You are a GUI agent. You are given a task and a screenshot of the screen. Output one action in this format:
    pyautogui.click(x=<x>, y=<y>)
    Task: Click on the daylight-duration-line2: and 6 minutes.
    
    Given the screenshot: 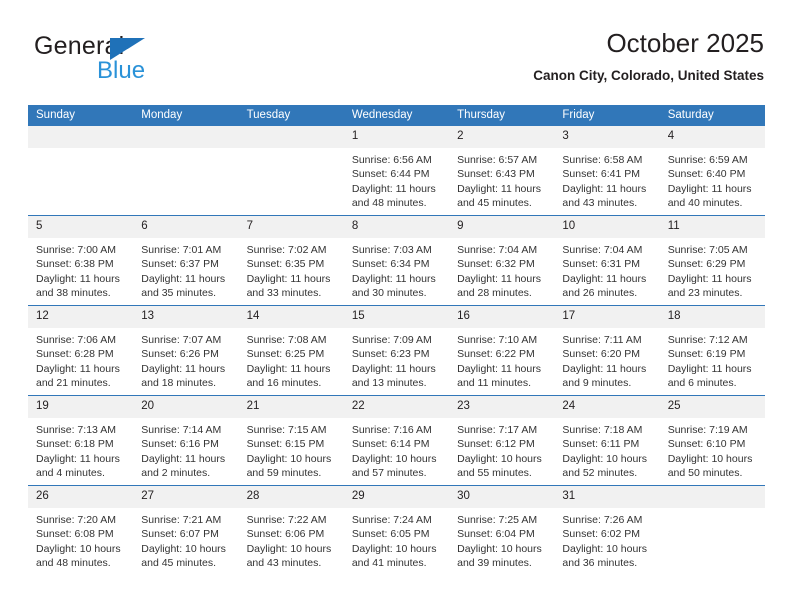 What is the action you would take?
    pyautogui.click(x=702, y=383)
    